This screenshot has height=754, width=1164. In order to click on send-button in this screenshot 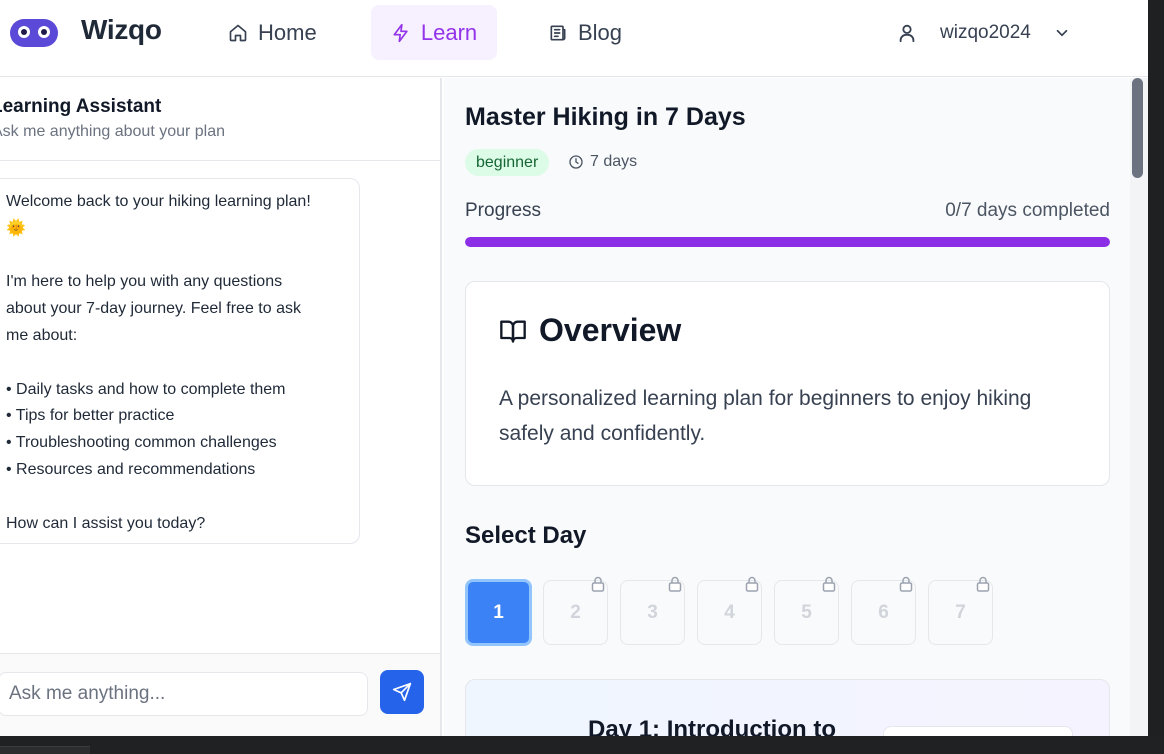, I will do `click(402, 692)`.